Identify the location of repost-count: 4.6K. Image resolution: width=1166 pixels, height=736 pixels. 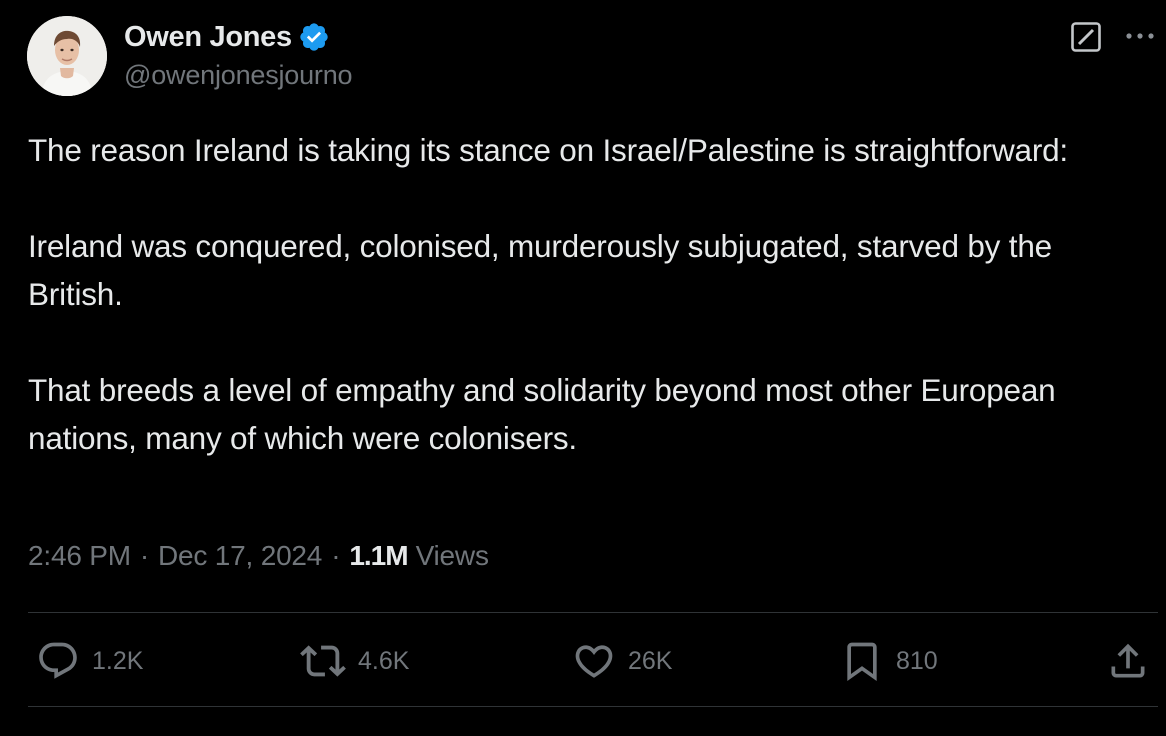
(384, 660).